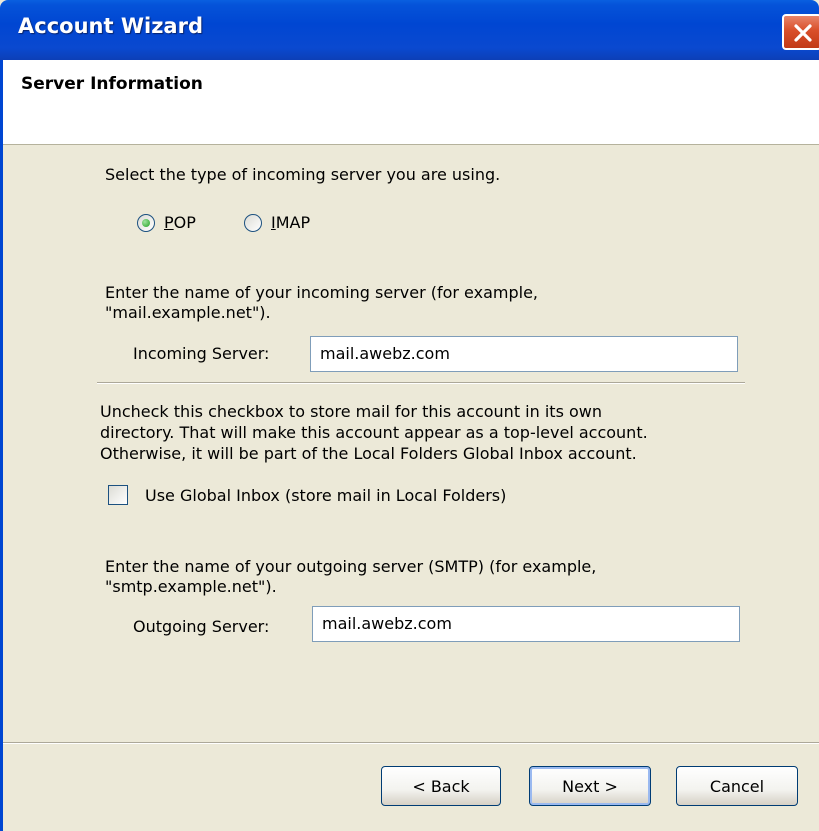  What do you see at coordinates (201, 353) in the screenshot?
I see `incoming-server-label: Incoming Server:` at bounding box center [201, 353].